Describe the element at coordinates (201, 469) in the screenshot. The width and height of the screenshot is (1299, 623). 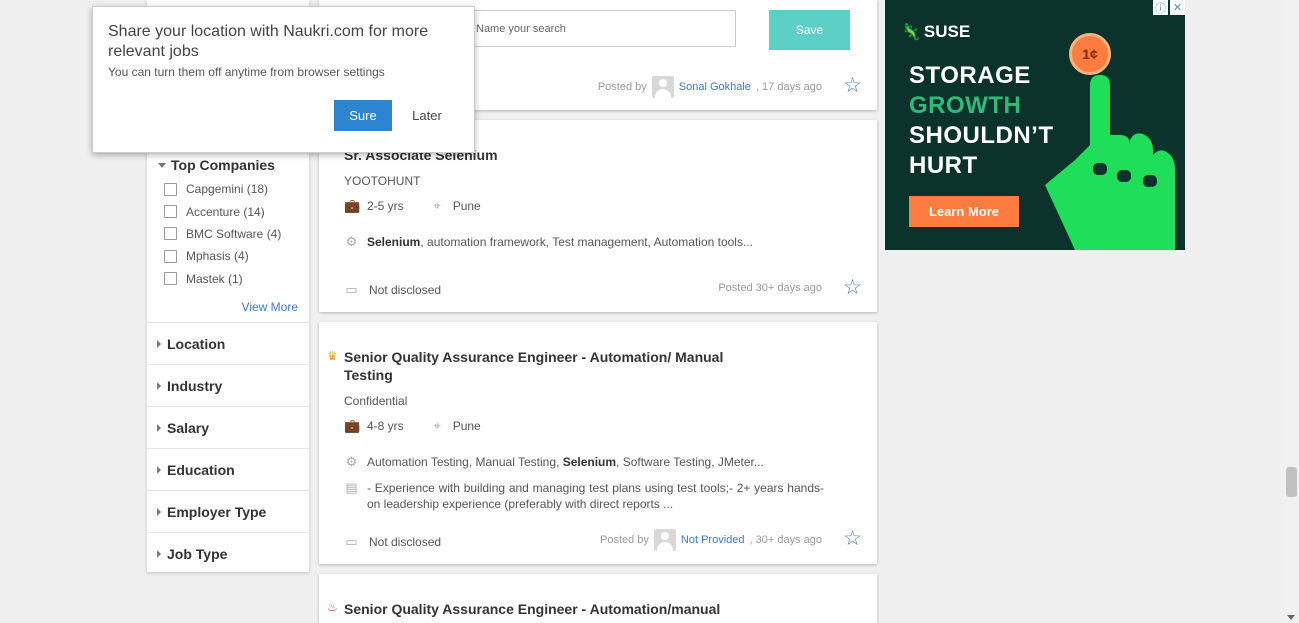
I see `filter-section-label: Education` at that location.